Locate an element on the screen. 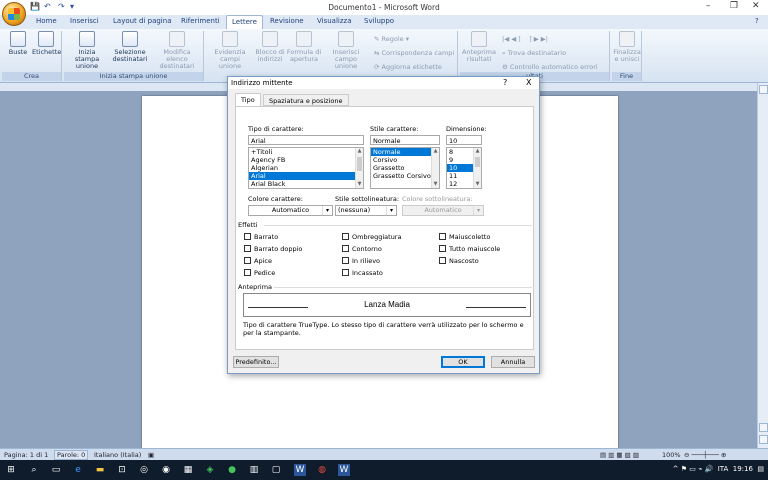  word-taskbar-icon: W is located at coordinates (300, 470).